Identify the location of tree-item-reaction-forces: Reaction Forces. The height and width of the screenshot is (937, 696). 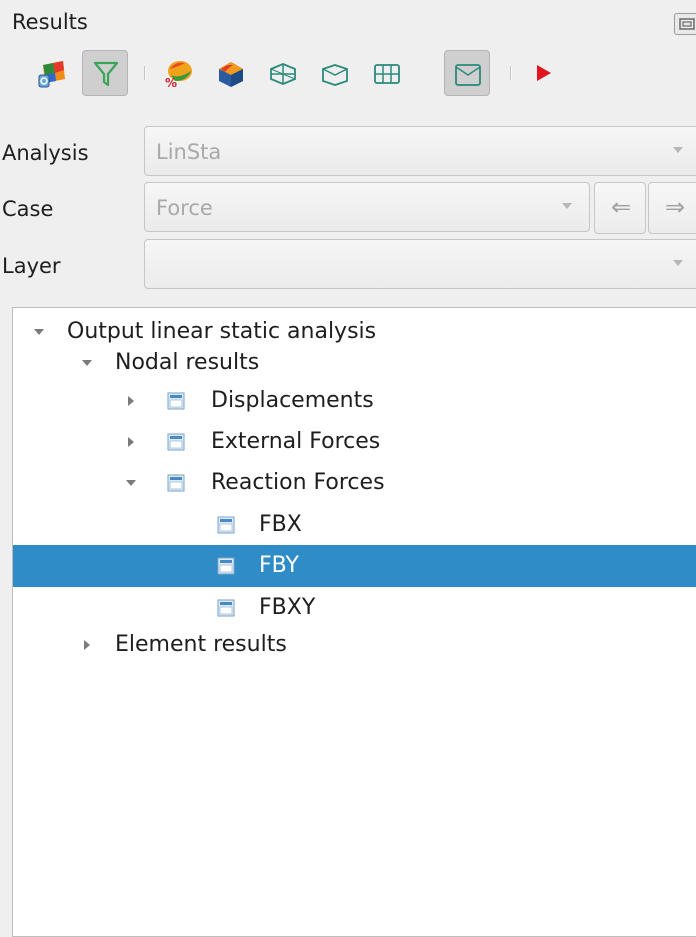
(354, 483).